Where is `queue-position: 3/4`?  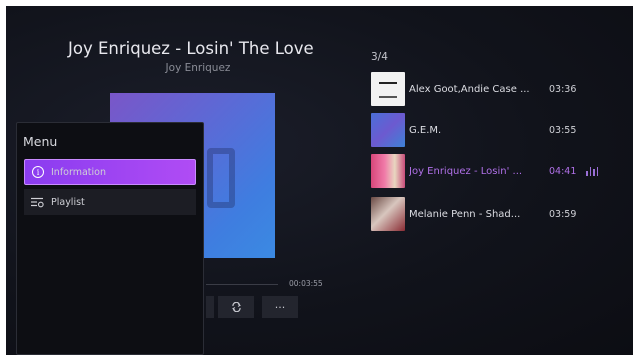
queue-position: 3/4 is located at coordinates (379, 57).